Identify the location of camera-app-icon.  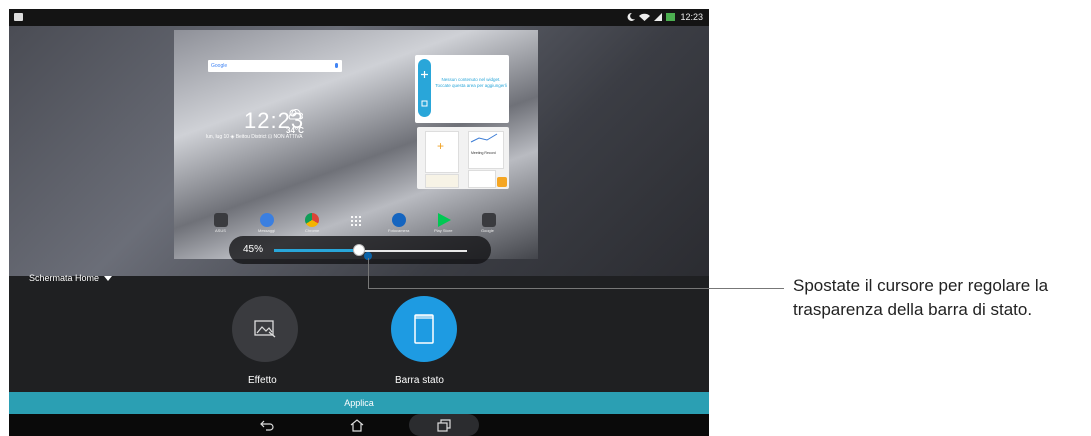
(399, 220).